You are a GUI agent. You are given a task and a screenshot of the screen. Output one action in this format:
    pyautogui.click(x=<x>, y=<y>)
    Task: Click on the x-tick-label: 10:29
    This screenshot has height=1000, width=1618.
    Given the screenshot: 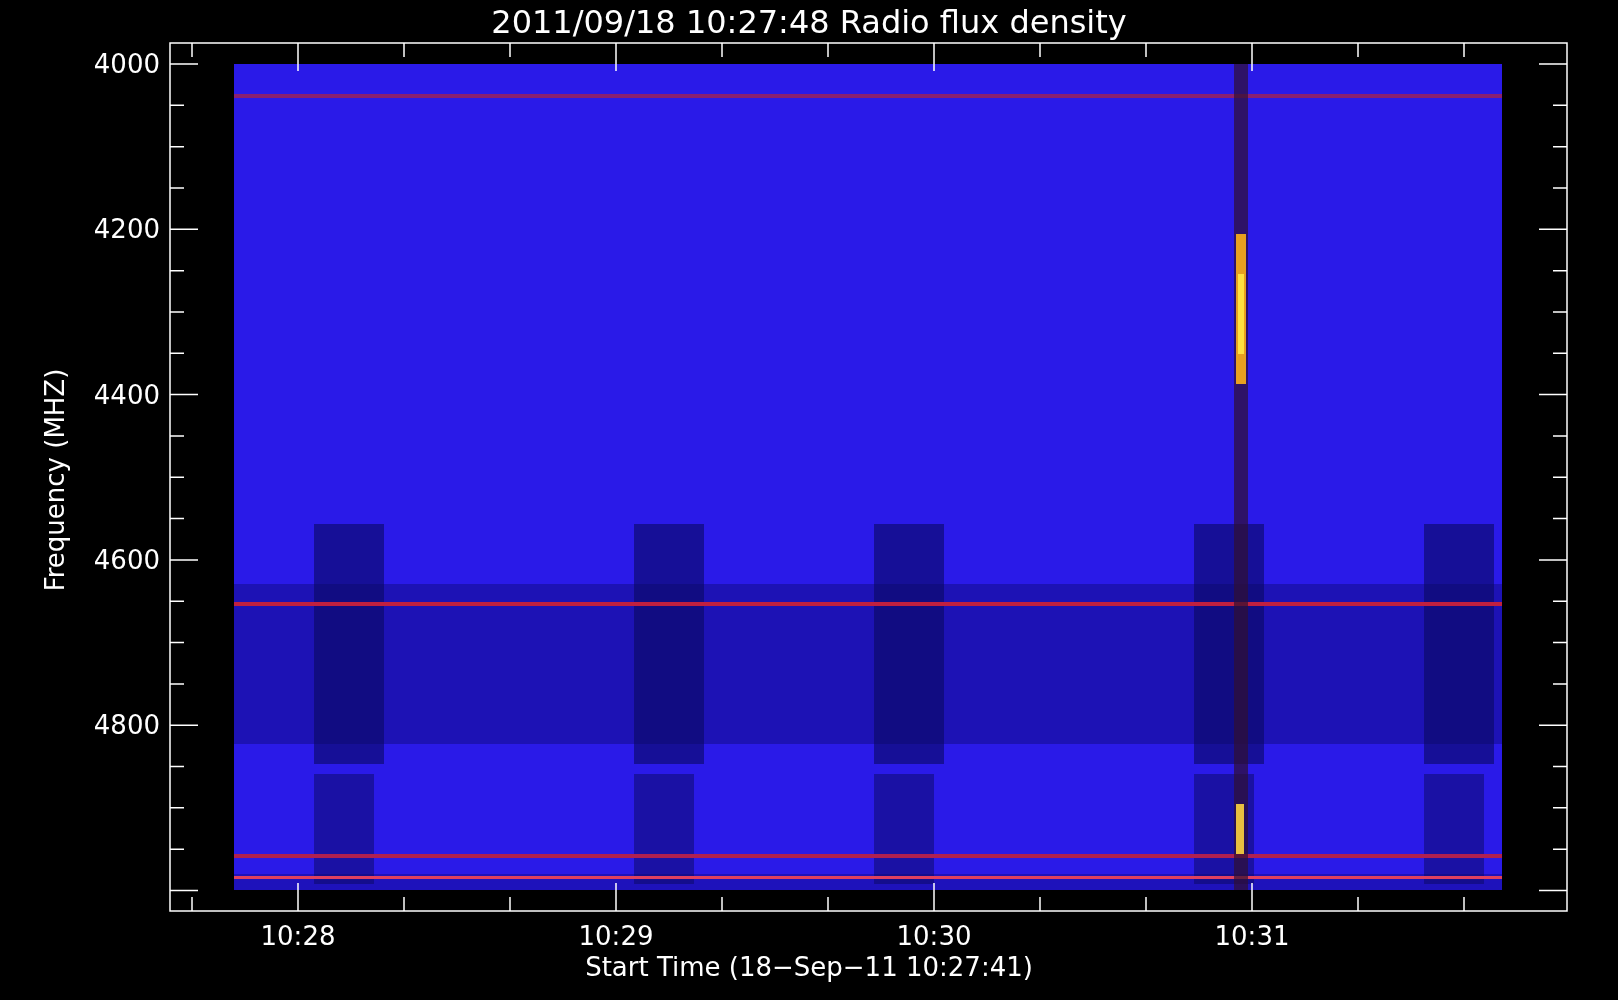 What is the action you would take?
    pyautogui.click(x=616, y=936)
    